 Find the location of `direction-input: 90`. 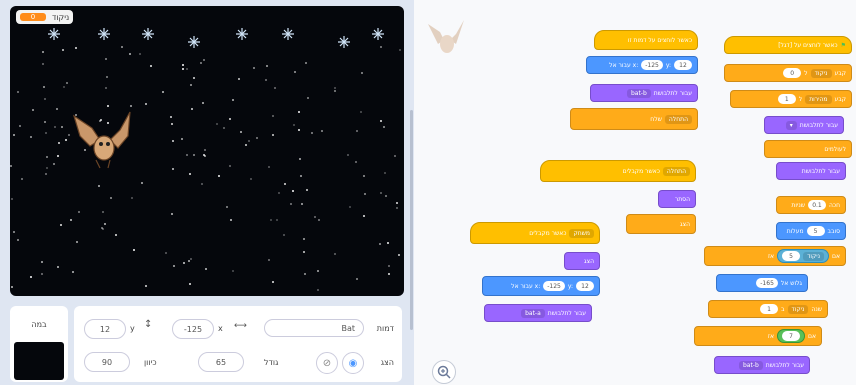

direction-input: 90 is located at coordinates (107, 362).